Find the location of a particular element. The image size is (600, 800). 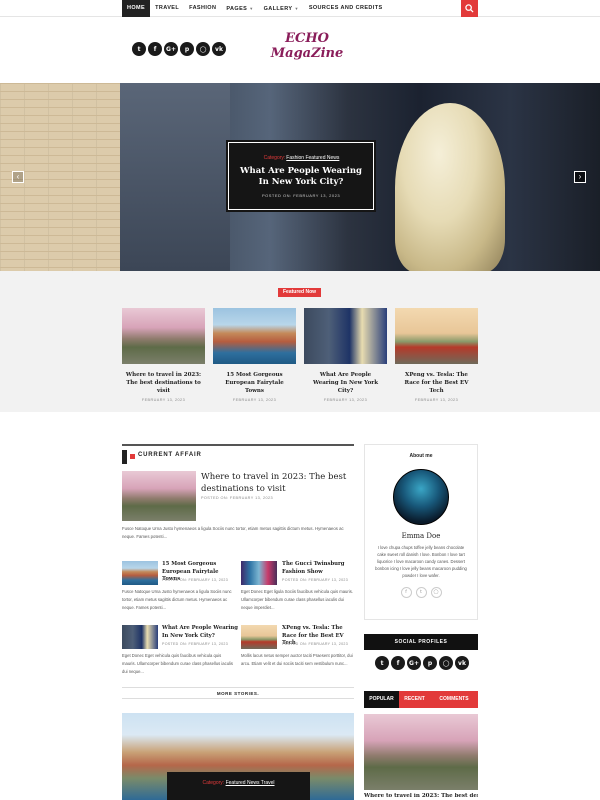

tab-recent: RECENT is located at coordinates (414, 699).